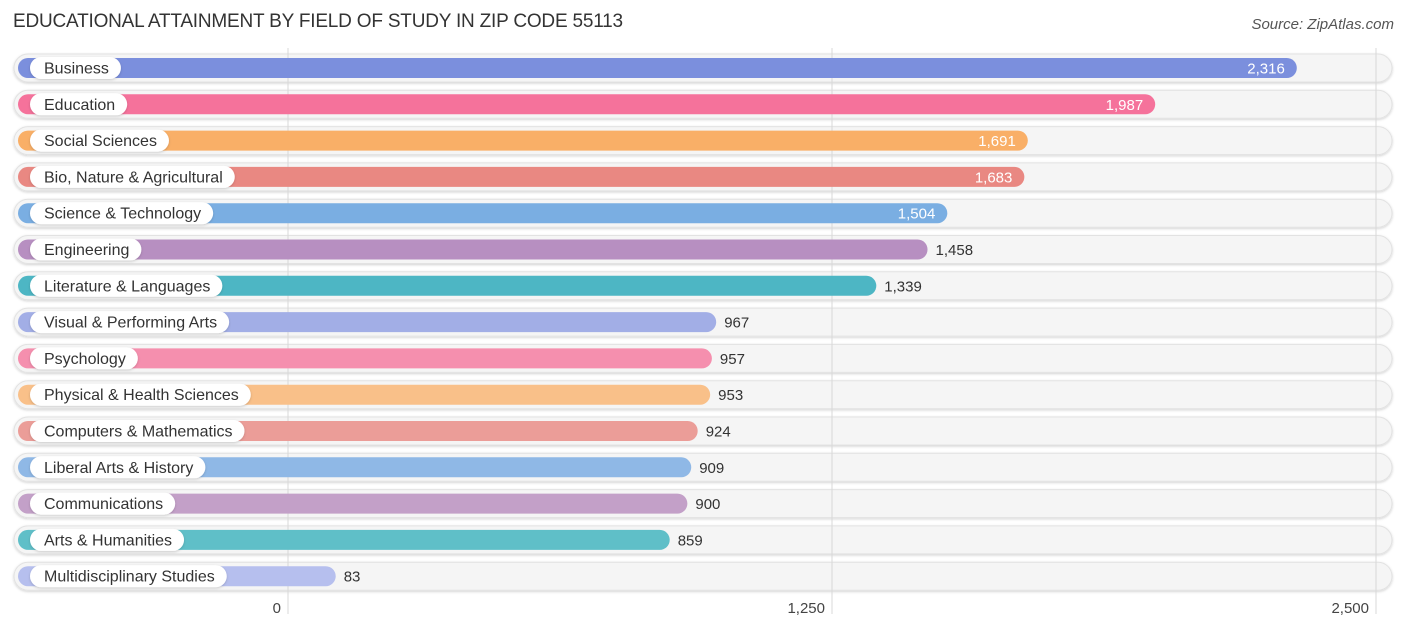  What do you see at coordinates (736, 323) in the screenshot?
I see `value-label: 967` at bounding box center [736, 323].